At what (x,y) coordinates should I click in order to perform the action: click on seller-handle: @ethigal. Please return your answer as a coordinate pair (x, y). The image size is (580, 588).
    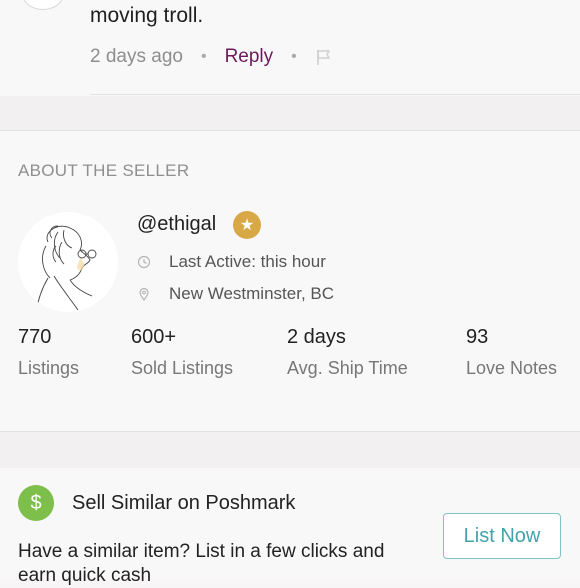
    Looking at the image, I should click on (176, 224).